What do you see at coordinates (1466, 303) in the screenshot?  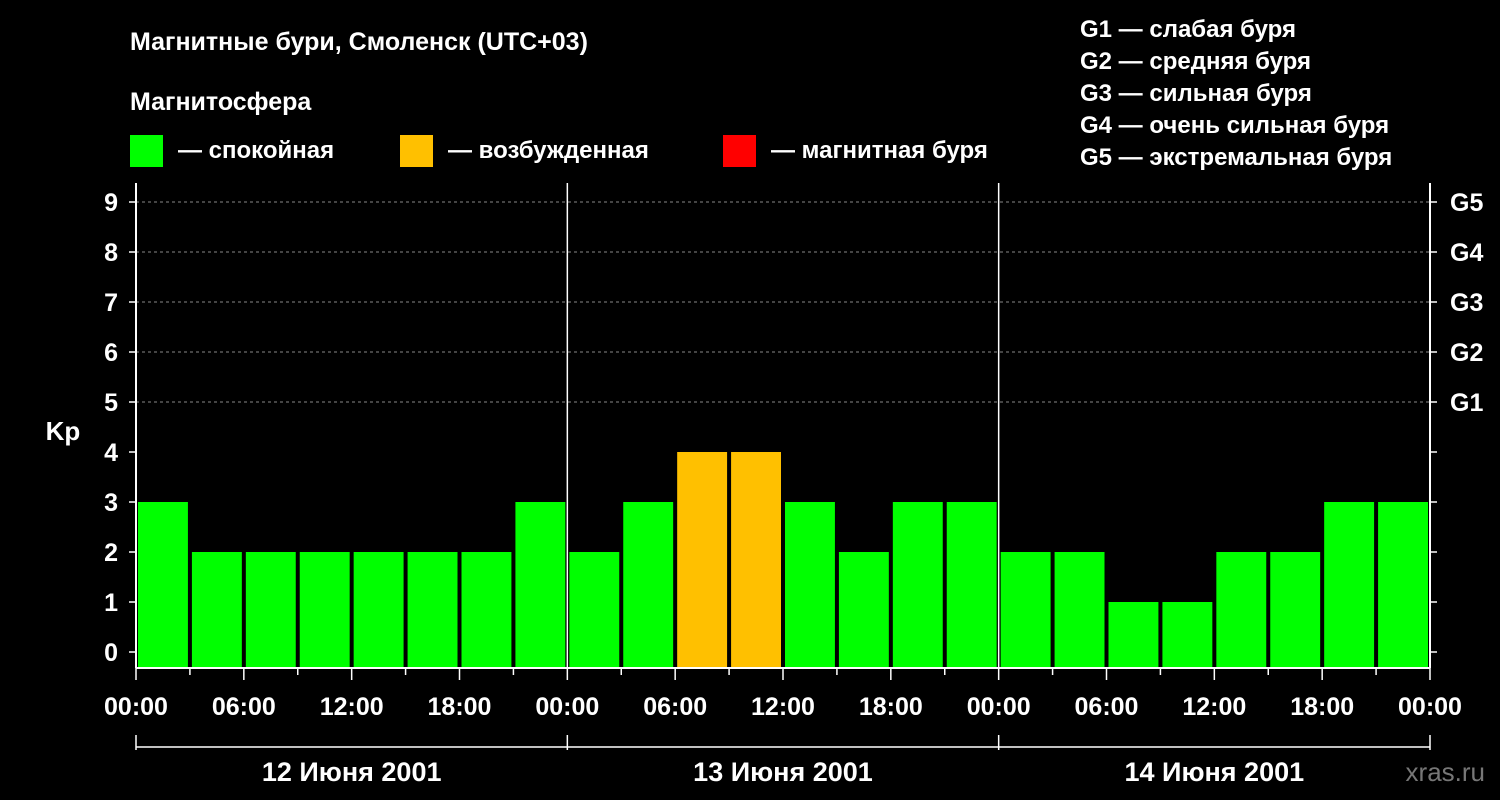 I see `storm-level-label: G3` at bounding box center [1466, 303].